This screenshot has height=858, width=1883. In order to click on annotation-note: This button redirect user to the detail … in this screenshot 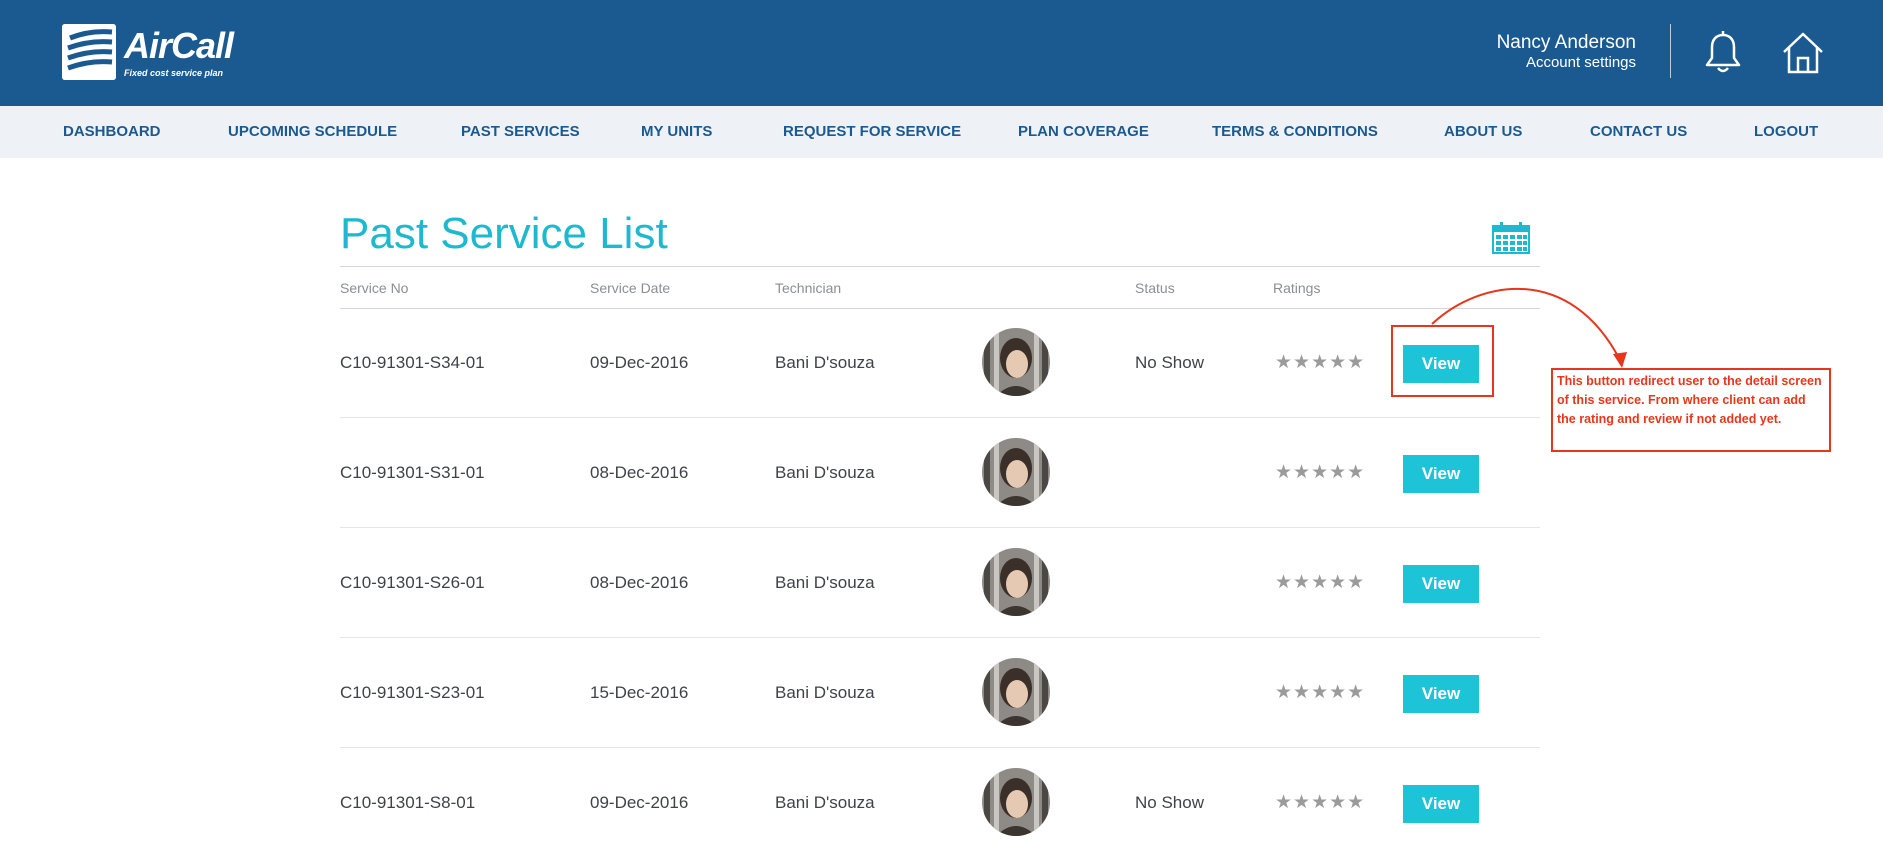, I will do `click(1691, 410)`.